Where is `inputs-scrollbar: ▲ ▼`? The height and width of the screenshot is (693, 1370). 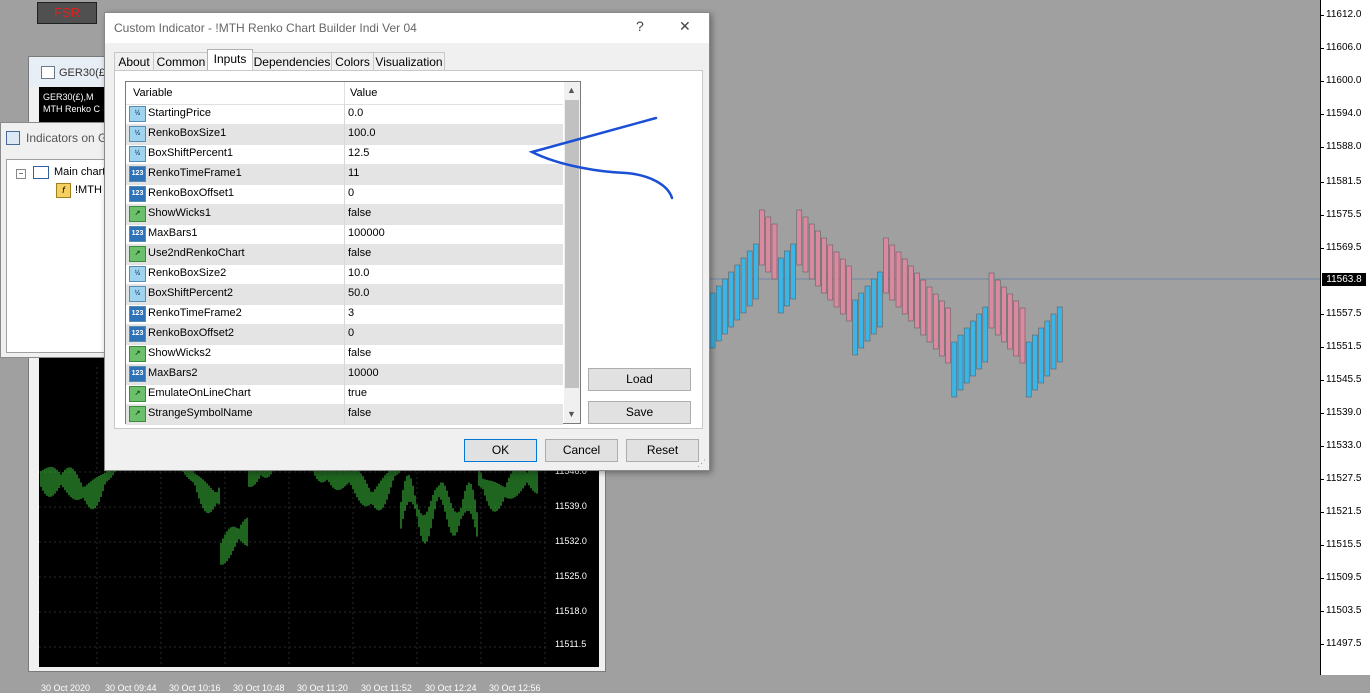 inputs-scrollbar: ▲ ▼ is located at coordinates (572, 252).